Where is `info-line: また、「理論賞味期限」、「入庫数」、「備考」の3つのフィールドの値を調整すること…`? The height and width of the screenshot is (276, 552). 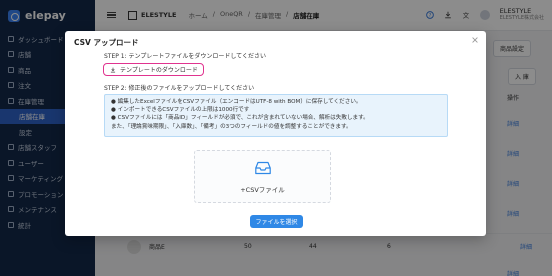 info-line: また、「理論賞味期限」、「入庫数」、「備考」の3つのフィールドの値を調整すること… is located at coordinates (231, 126).